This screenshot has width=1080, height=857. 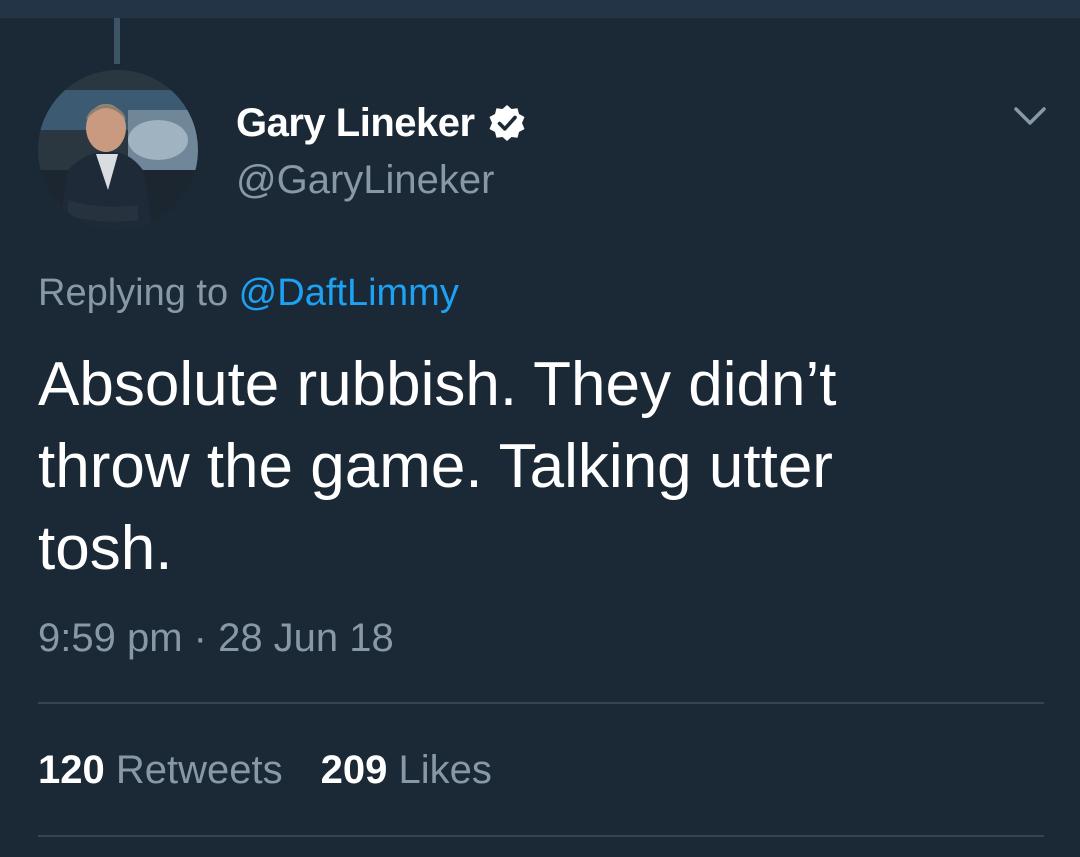 What do you see at coordinates (71, 770) in the screenshot?
I see `retweets-count: 120` at bounding box center [71, 770].